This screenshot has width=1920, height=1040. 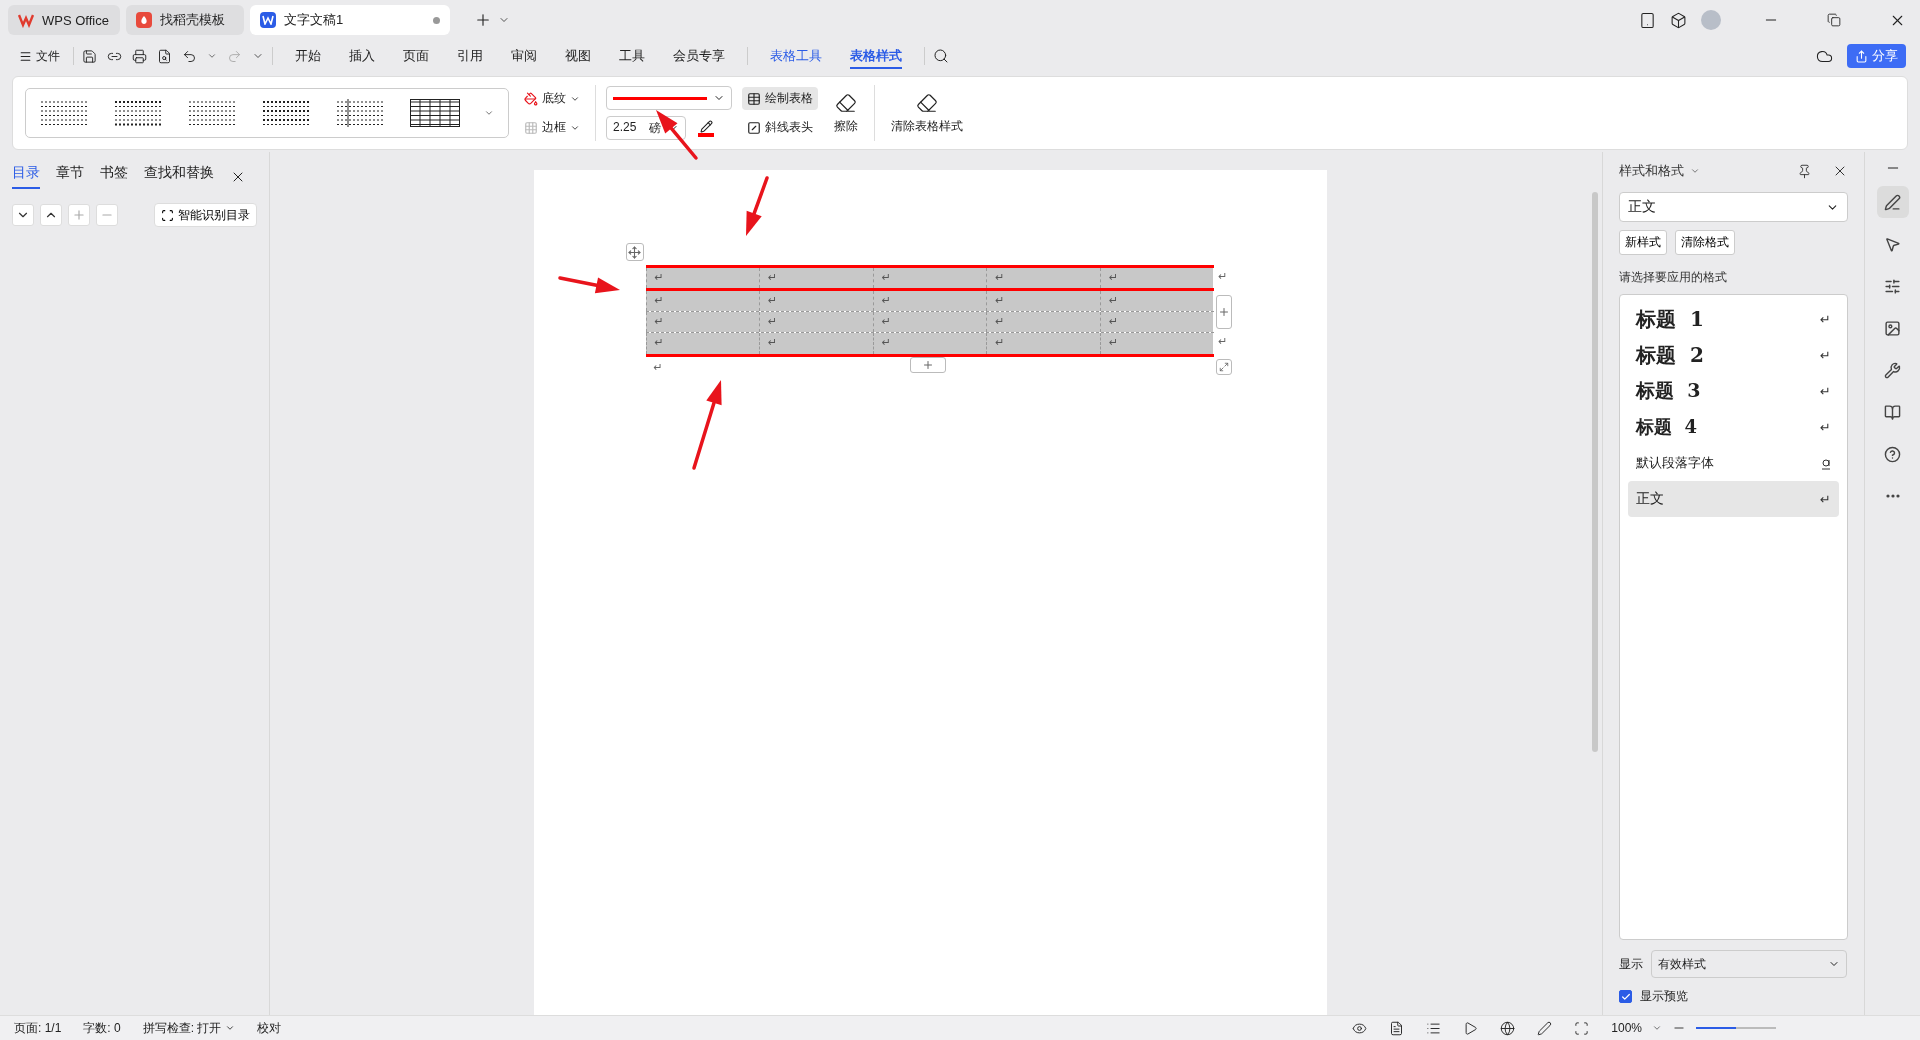 What do you see at coordinates (189, 1028) in the screenshot?
I see `spell-check-button: 拼写检查: 打开` at bounding box center [189, 1028].